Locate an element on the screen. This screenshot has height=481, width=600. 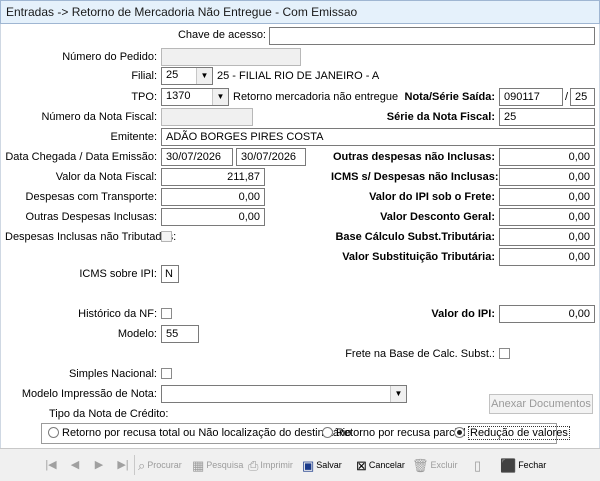
historico-nf-checkbox is located at coordinates (166, 313).